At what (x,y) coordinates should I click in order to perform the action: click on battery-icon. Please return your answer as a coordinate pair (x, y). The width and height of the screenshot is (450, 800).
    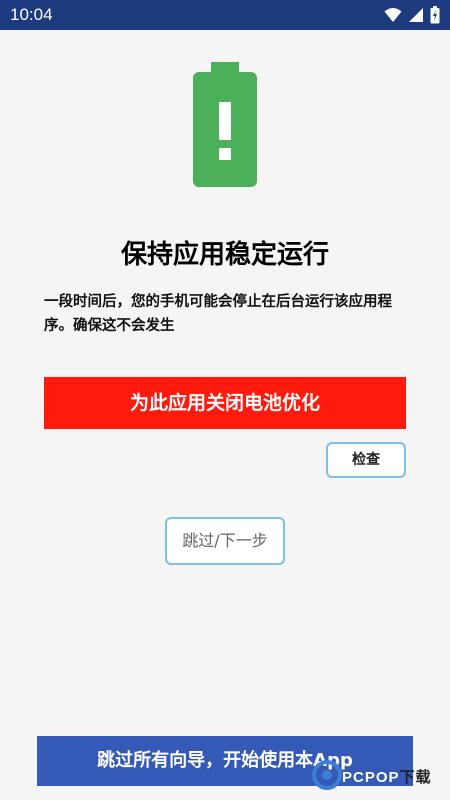
    Looking at the image, I should click on (435, 15).